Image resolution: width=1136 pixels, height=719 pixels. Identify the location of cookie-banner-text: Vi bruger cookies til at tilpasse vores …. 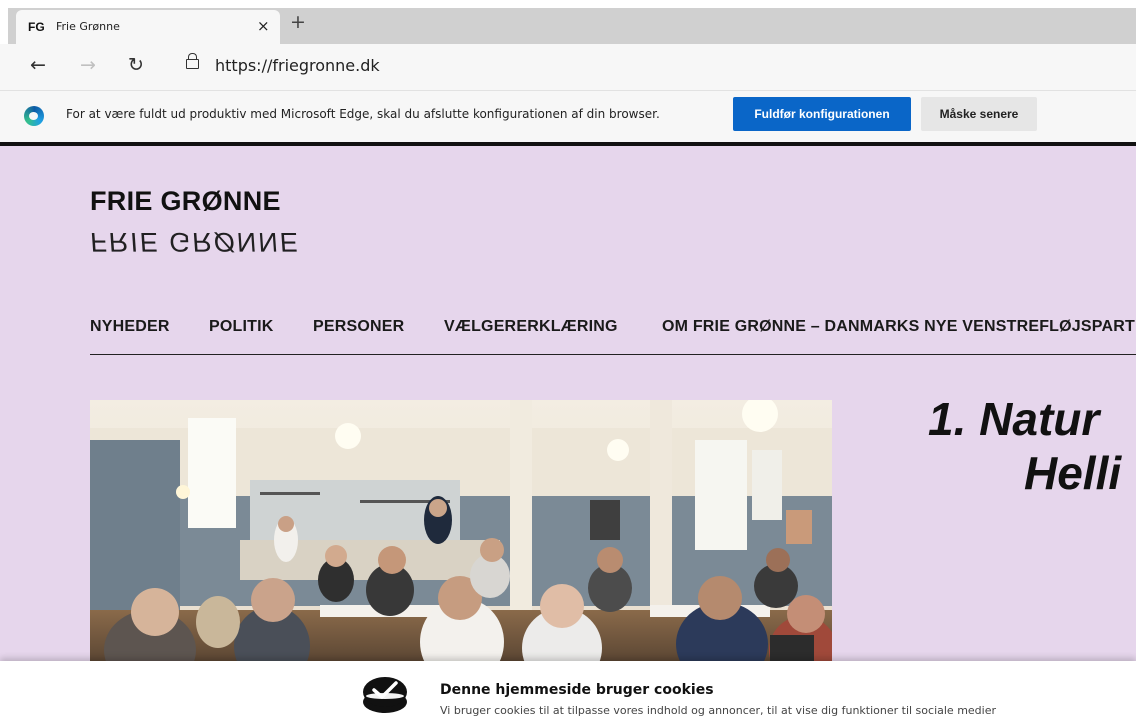
(718, 710).